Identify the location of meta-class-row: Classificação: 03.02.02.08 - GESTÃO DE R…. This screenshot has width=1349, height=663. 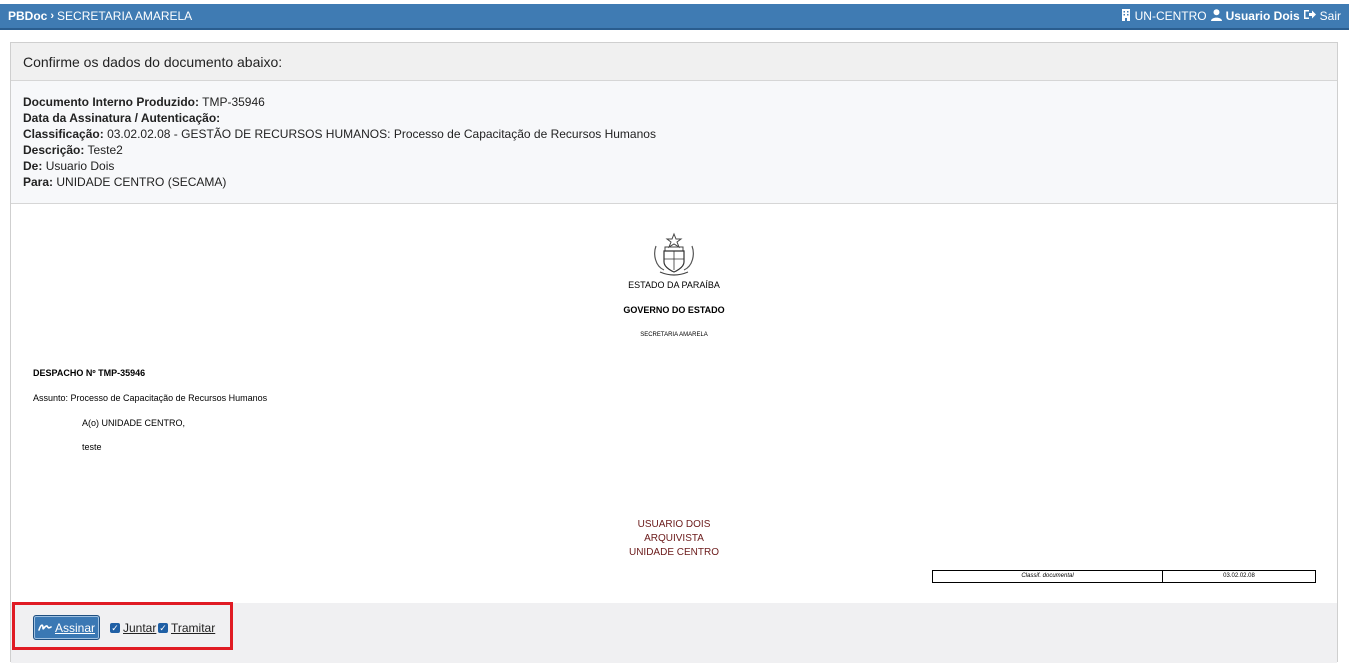
(674, 134).